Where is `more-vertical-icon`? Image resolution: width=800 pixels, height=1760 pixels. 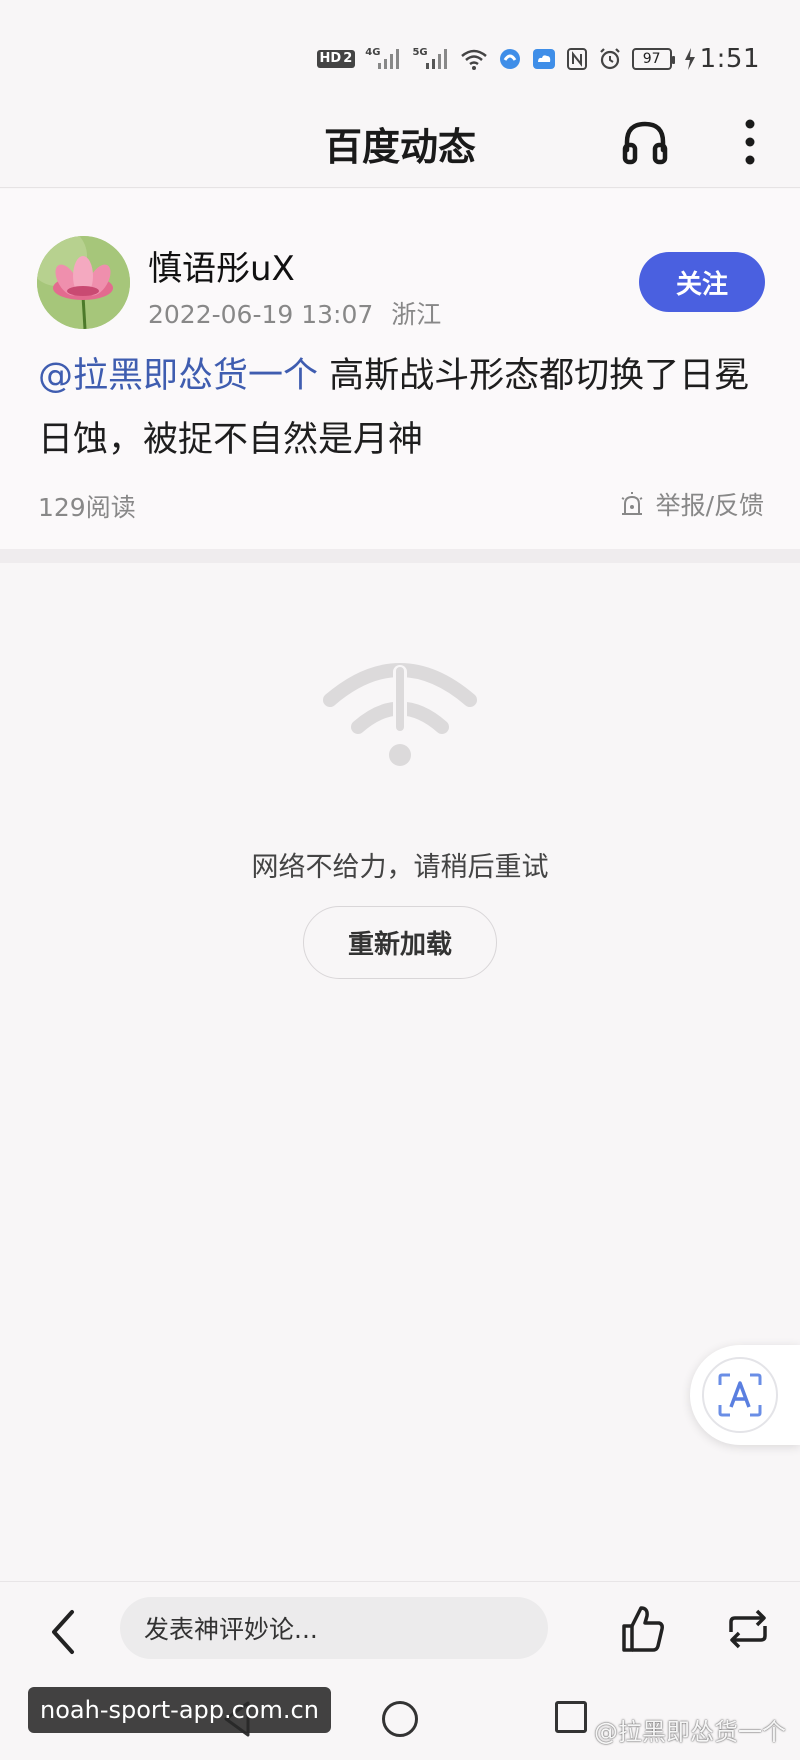 more-vertical-icon is located at coordinates (750, 142).